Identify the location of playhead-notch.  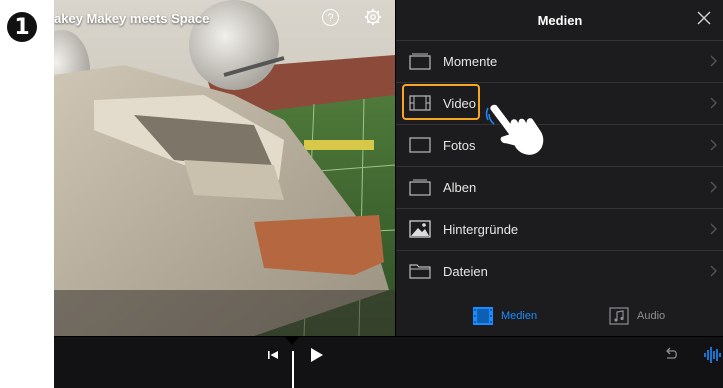
(292, 340).